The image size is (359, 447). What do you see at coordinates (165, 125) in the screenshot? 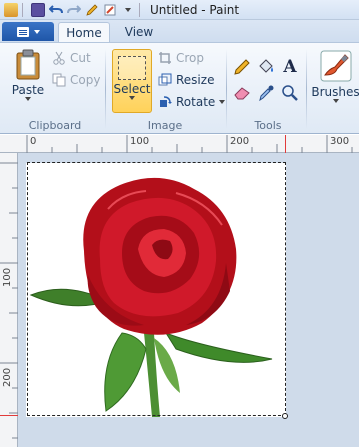
I see `image-group-label: Image` at bounding box center [165, 125].